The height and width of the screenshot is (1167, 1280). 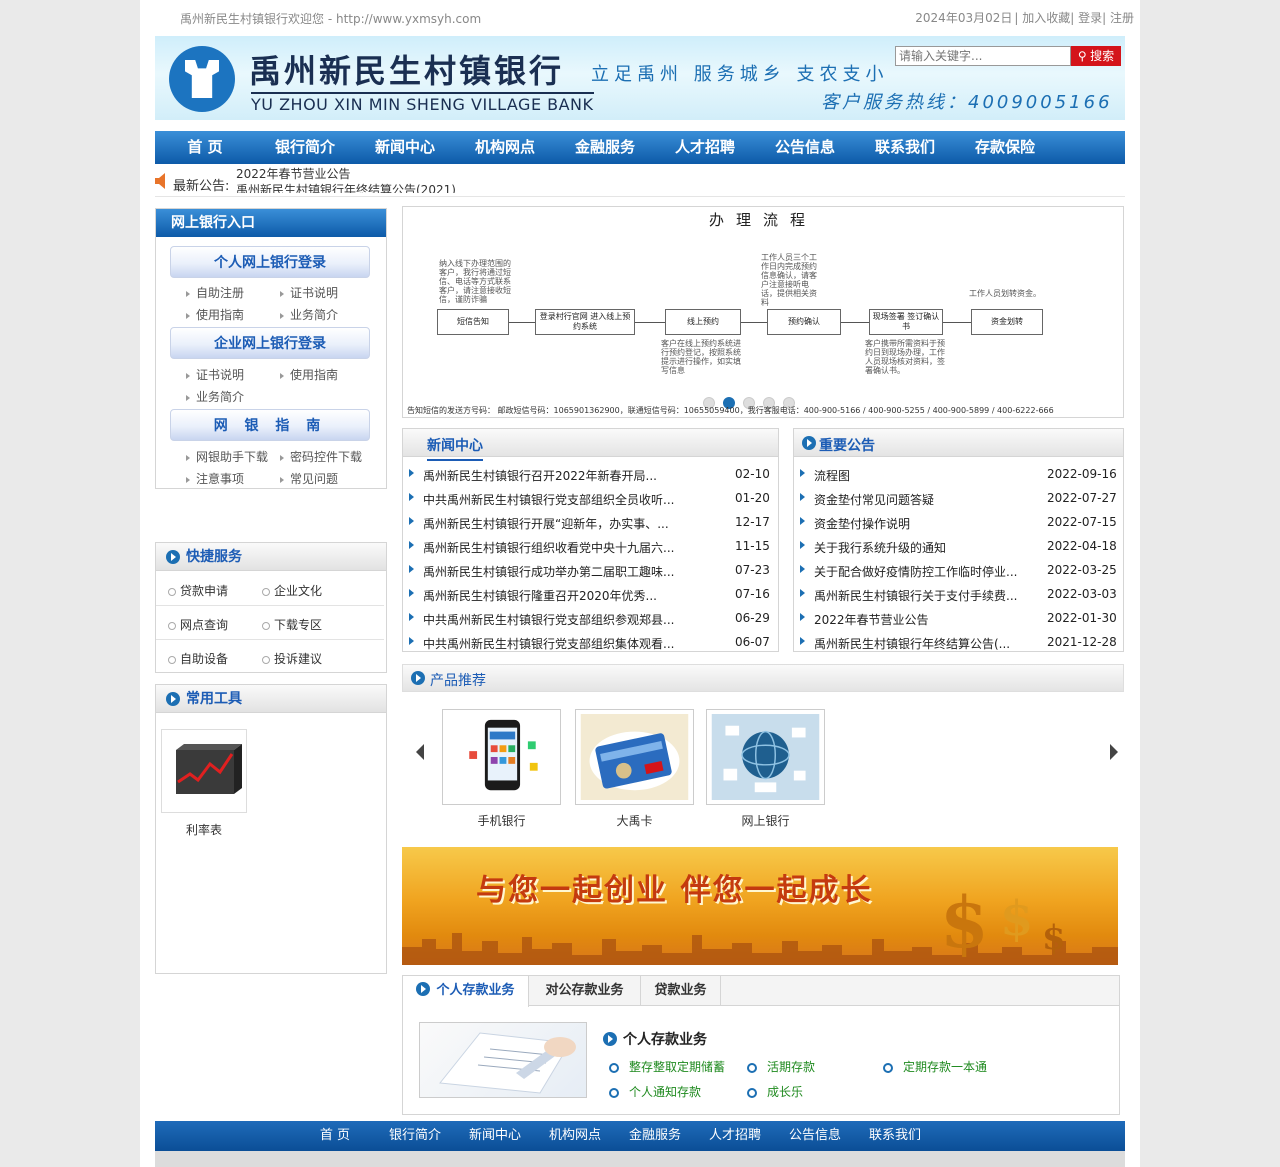 What do you see at coordinates (309, 374) in the screenshot?
I see `link-corp-user-guide: 使用指南` at bounding box center [309, 374].